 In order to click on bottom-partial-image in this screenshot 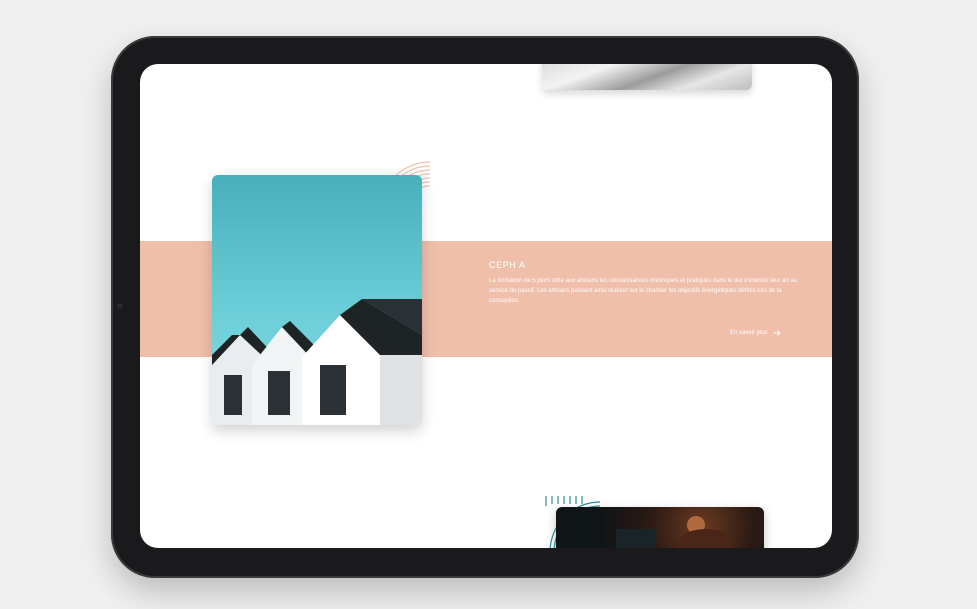, I will do `click(660, 527)`.